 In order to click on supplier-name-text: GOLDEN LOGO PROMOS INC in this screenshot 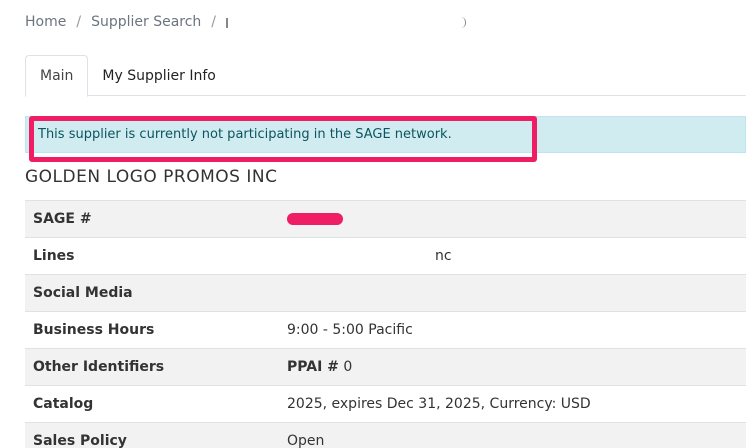, I will do `click(151, 177)`.